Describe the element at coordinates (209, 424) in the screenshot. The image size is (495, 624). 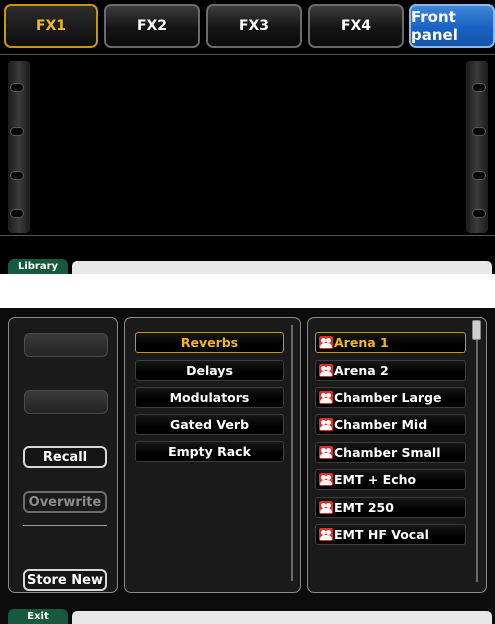
I see `category-item-gated-verb: Gated Verb` at that location.